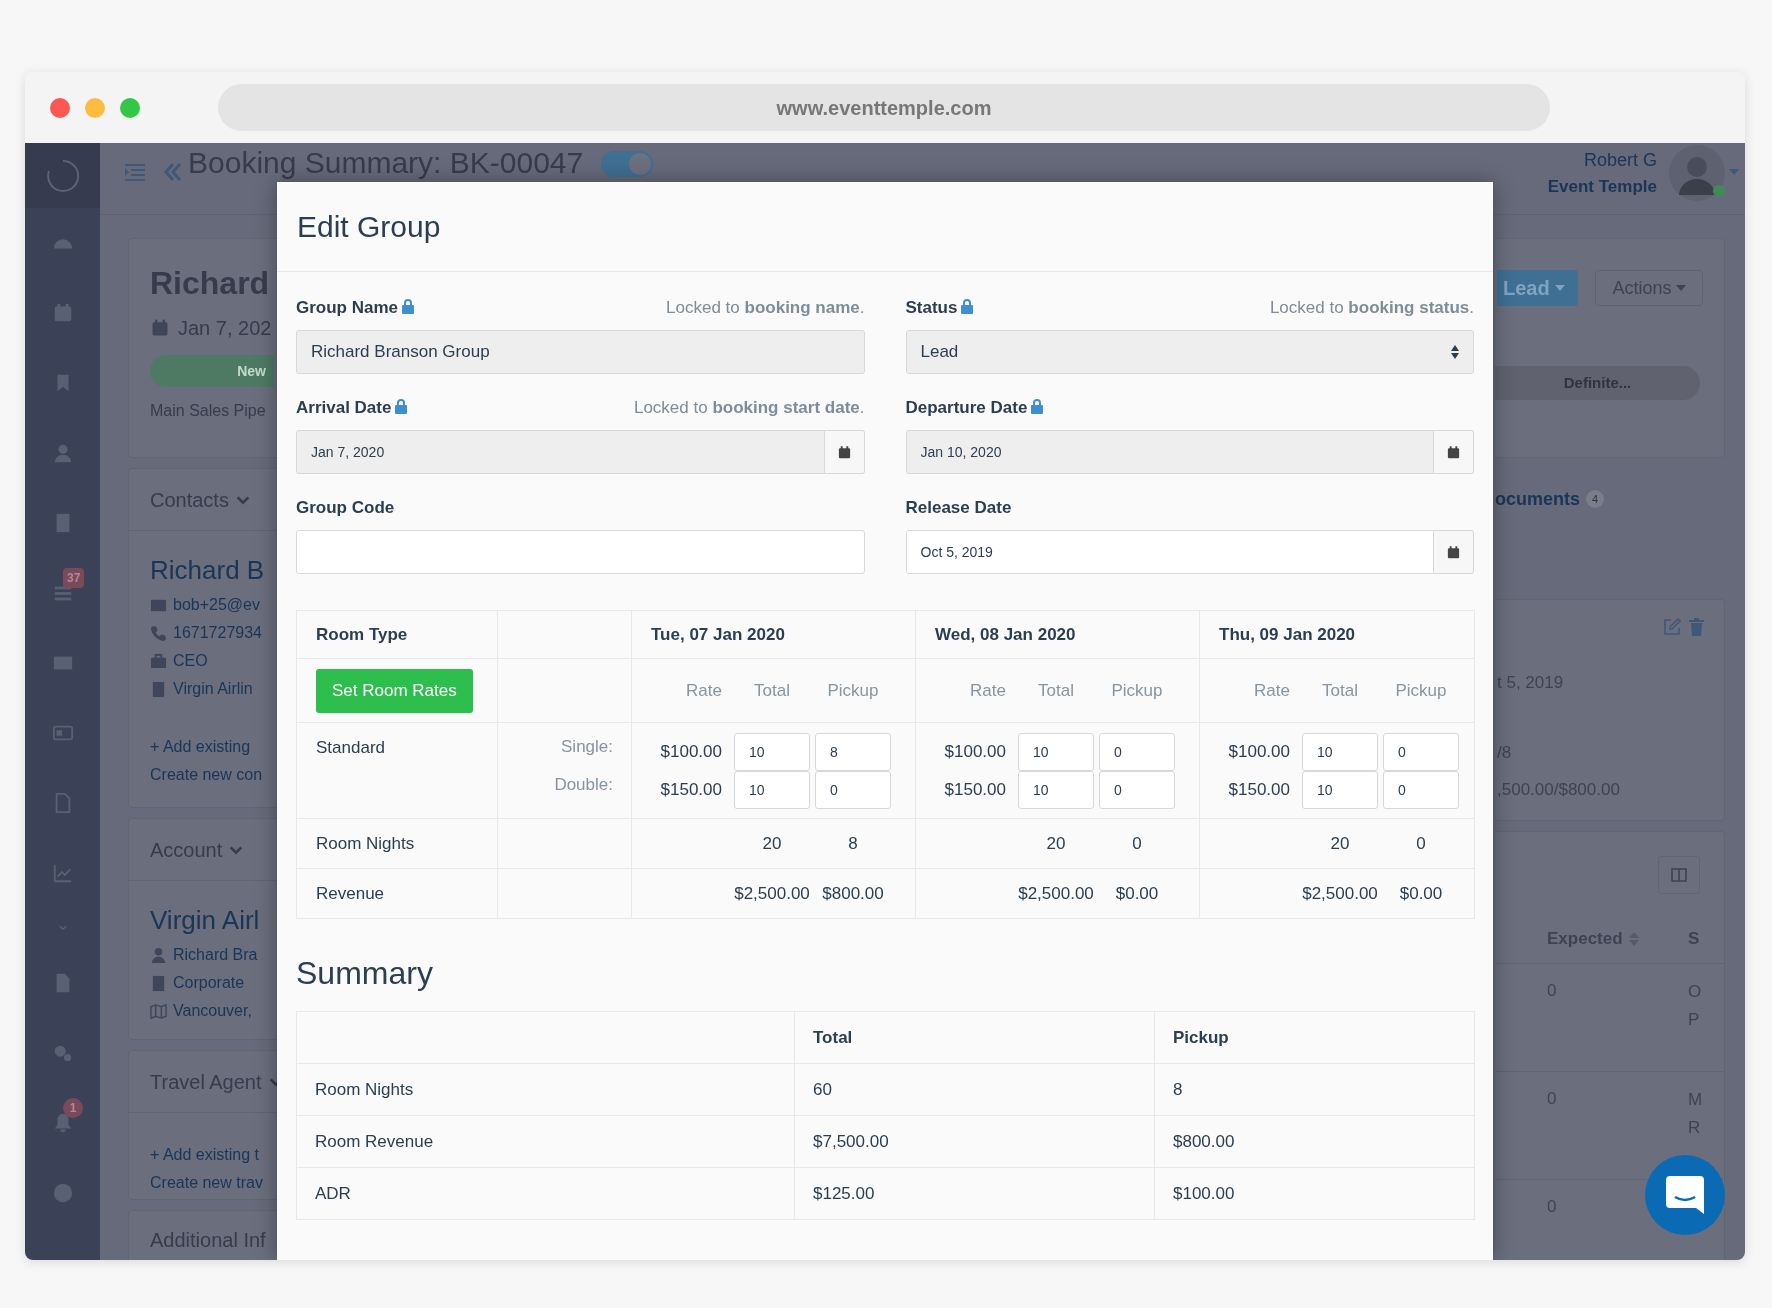 The image size is (1772, 1308). I want to click on detail-link: bob+25@ev, so click(216, 605).